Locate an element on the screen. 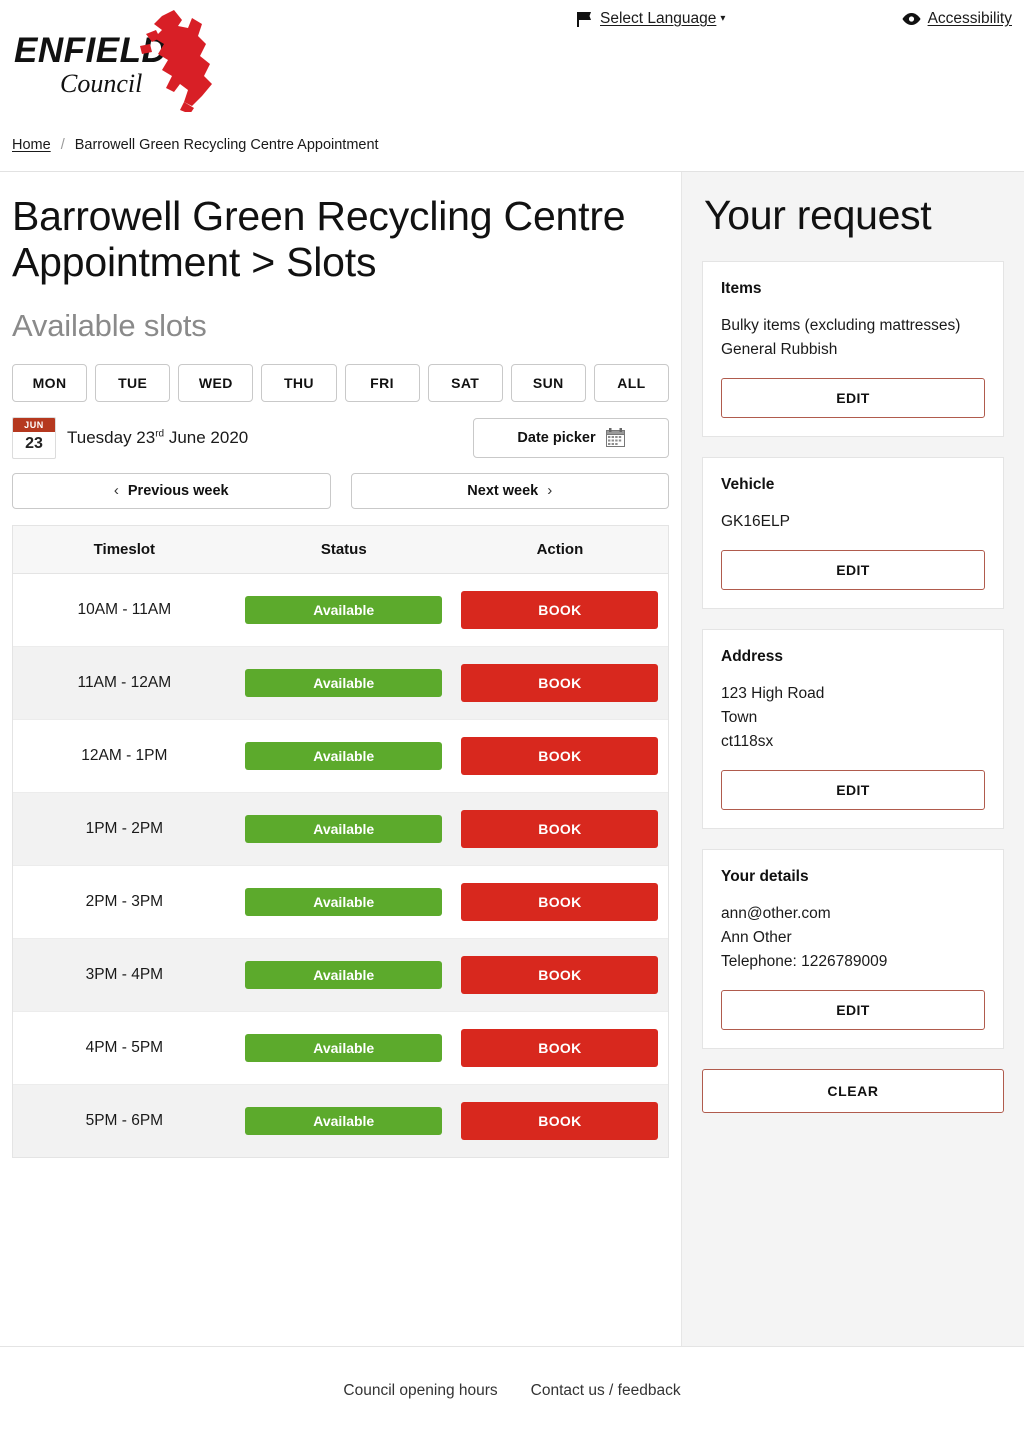 This screenshot has height=1434, width=1024. table-row: 2PM - 3PM Available BOOK is located at coordinates (340, 902).